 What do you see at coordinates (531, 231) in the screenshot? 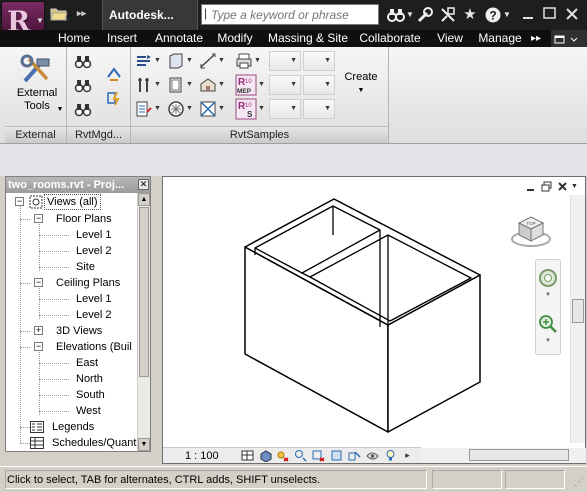
I see `viewcube: TOP` at bounding box center [531, 231].